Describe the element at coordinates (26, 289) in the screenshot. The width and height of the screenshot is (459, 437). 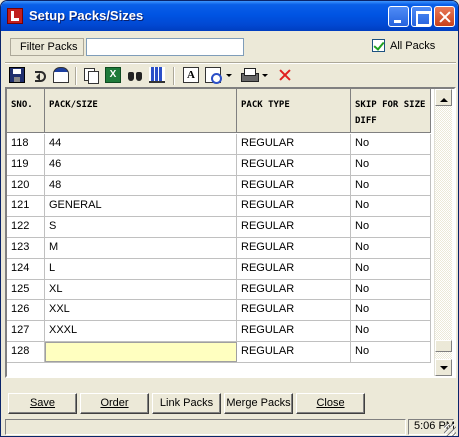
I see `sno-cell: 125` at that location.